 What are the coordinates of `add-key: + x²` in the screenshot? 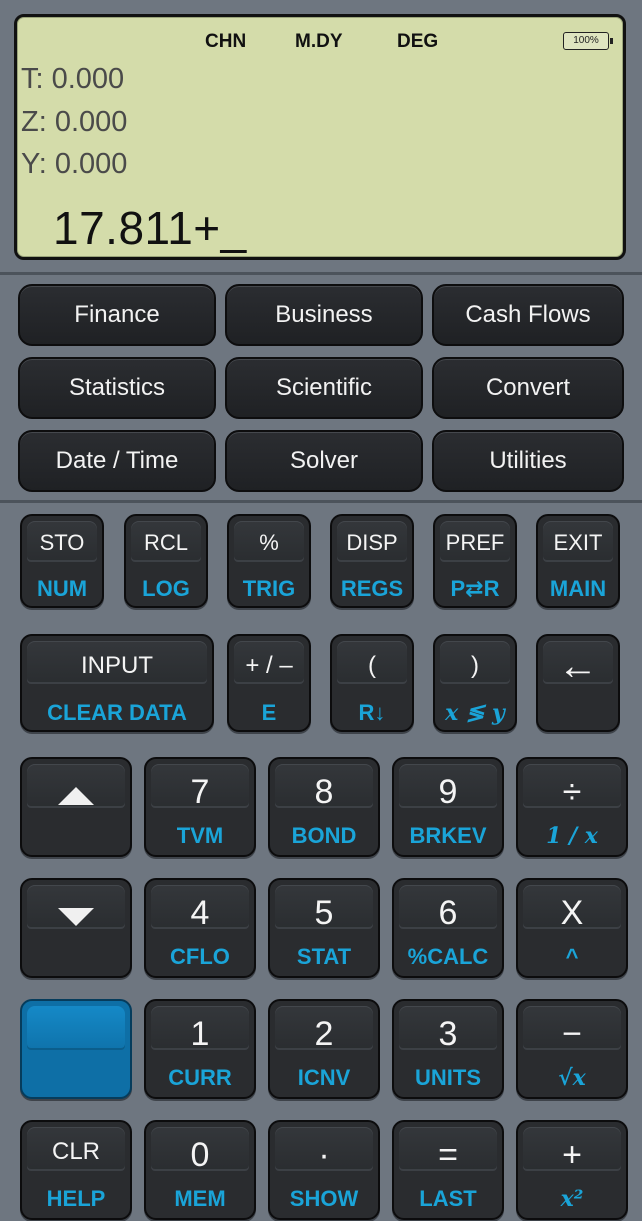 It's located at (572, 1170).